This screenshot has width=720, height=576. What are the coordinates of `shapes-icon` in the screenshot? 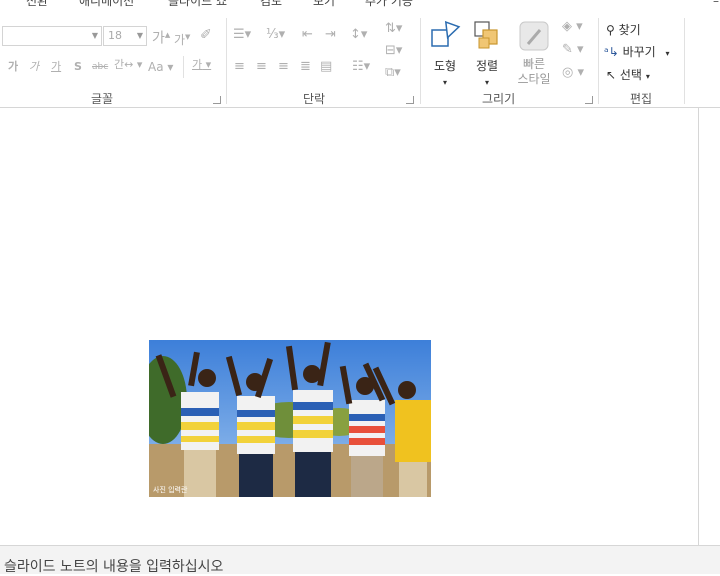 It's located at (446, 33).